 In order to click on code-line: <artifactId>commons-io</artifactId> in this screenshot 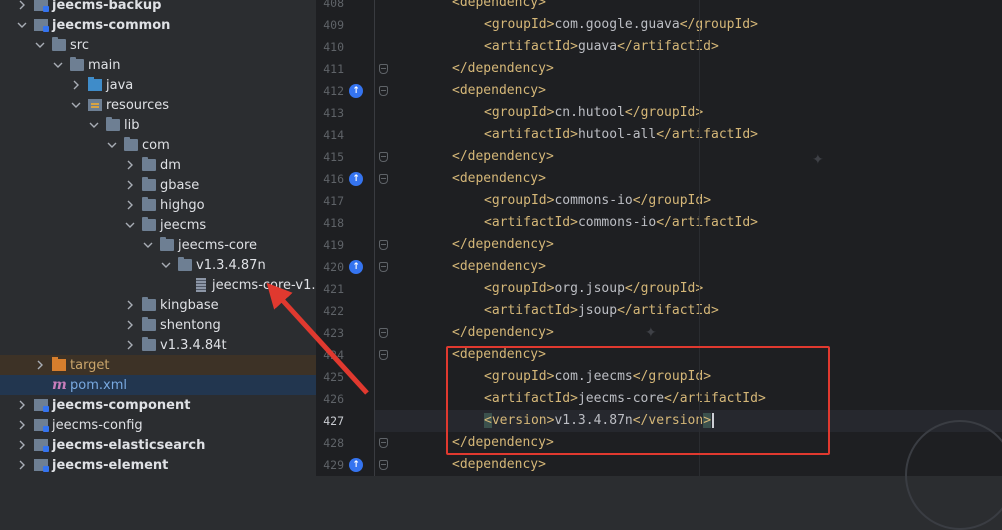, I will do `click(621, 223)`.